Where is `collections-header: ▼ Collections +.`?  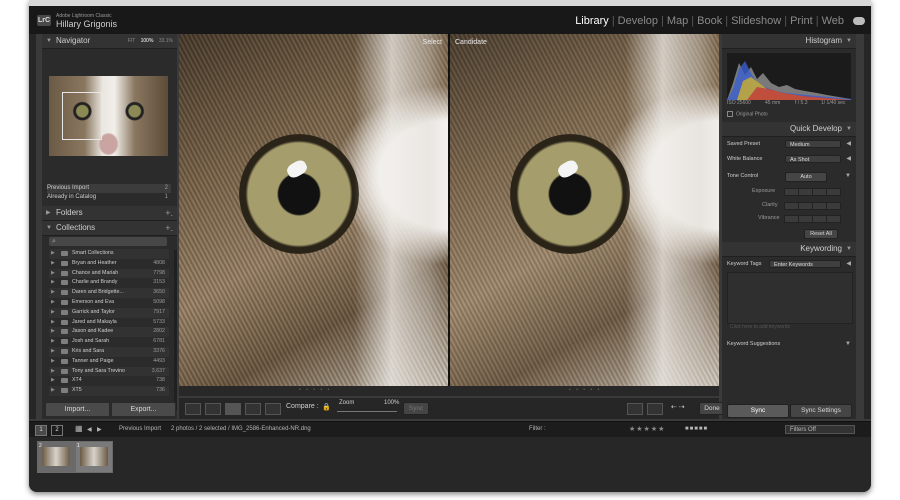
collections-header: ▼ Collections +. is located at coordinates (109, 228).